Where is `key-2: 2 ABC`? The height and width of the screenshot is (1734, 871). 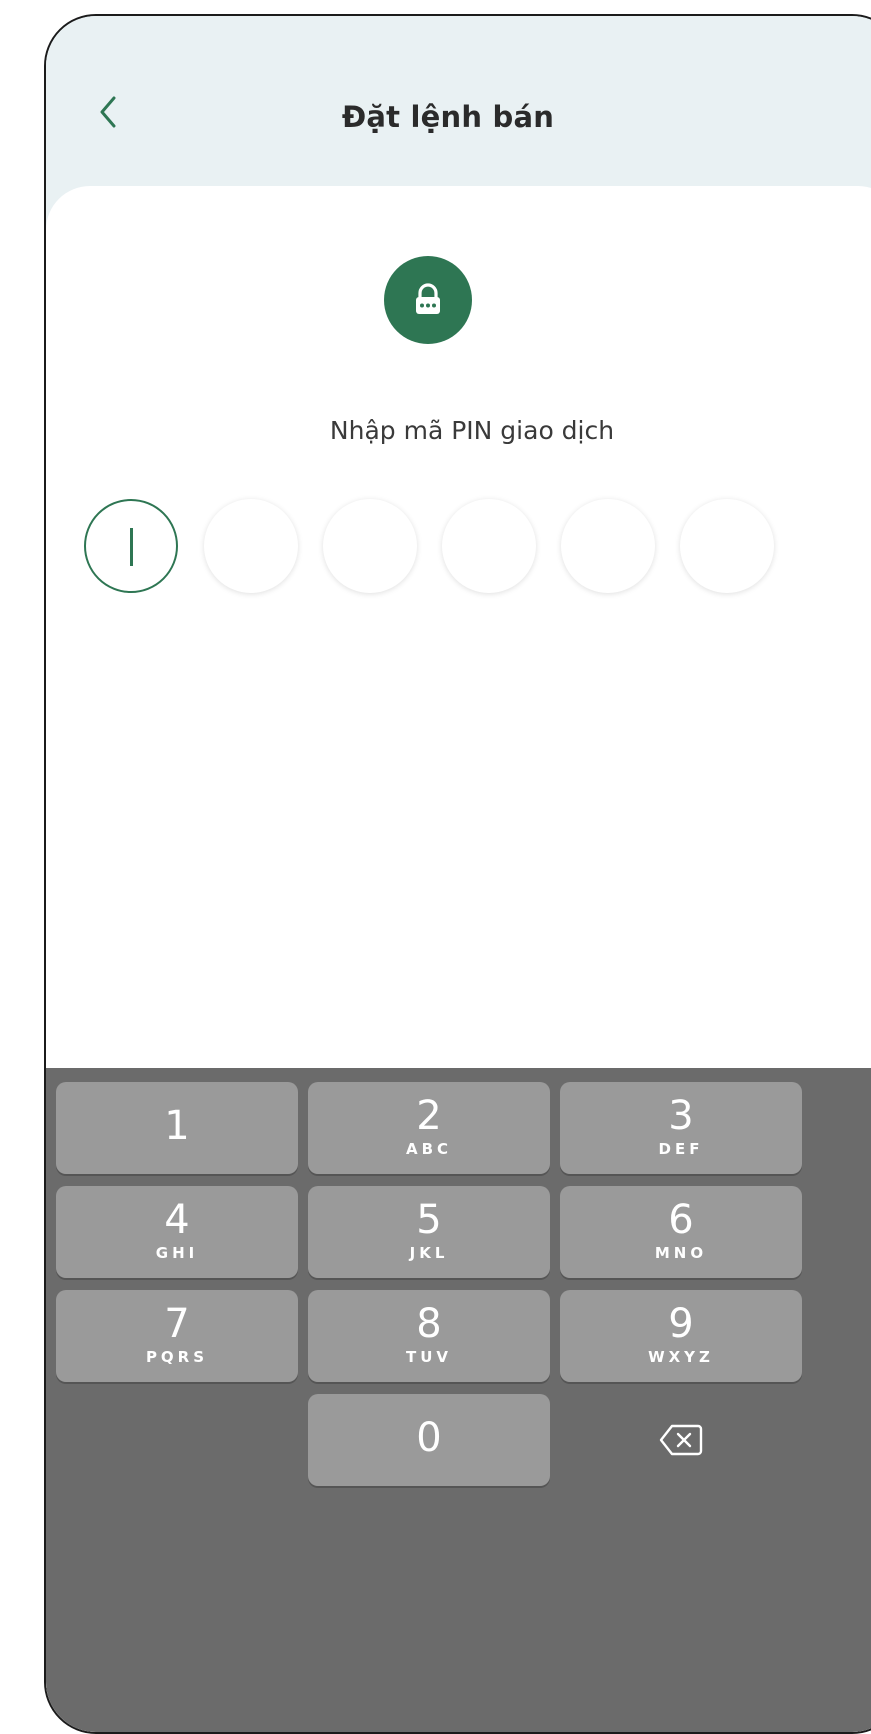
key-2: 2 ABC is located at coordinates (429, 1128).